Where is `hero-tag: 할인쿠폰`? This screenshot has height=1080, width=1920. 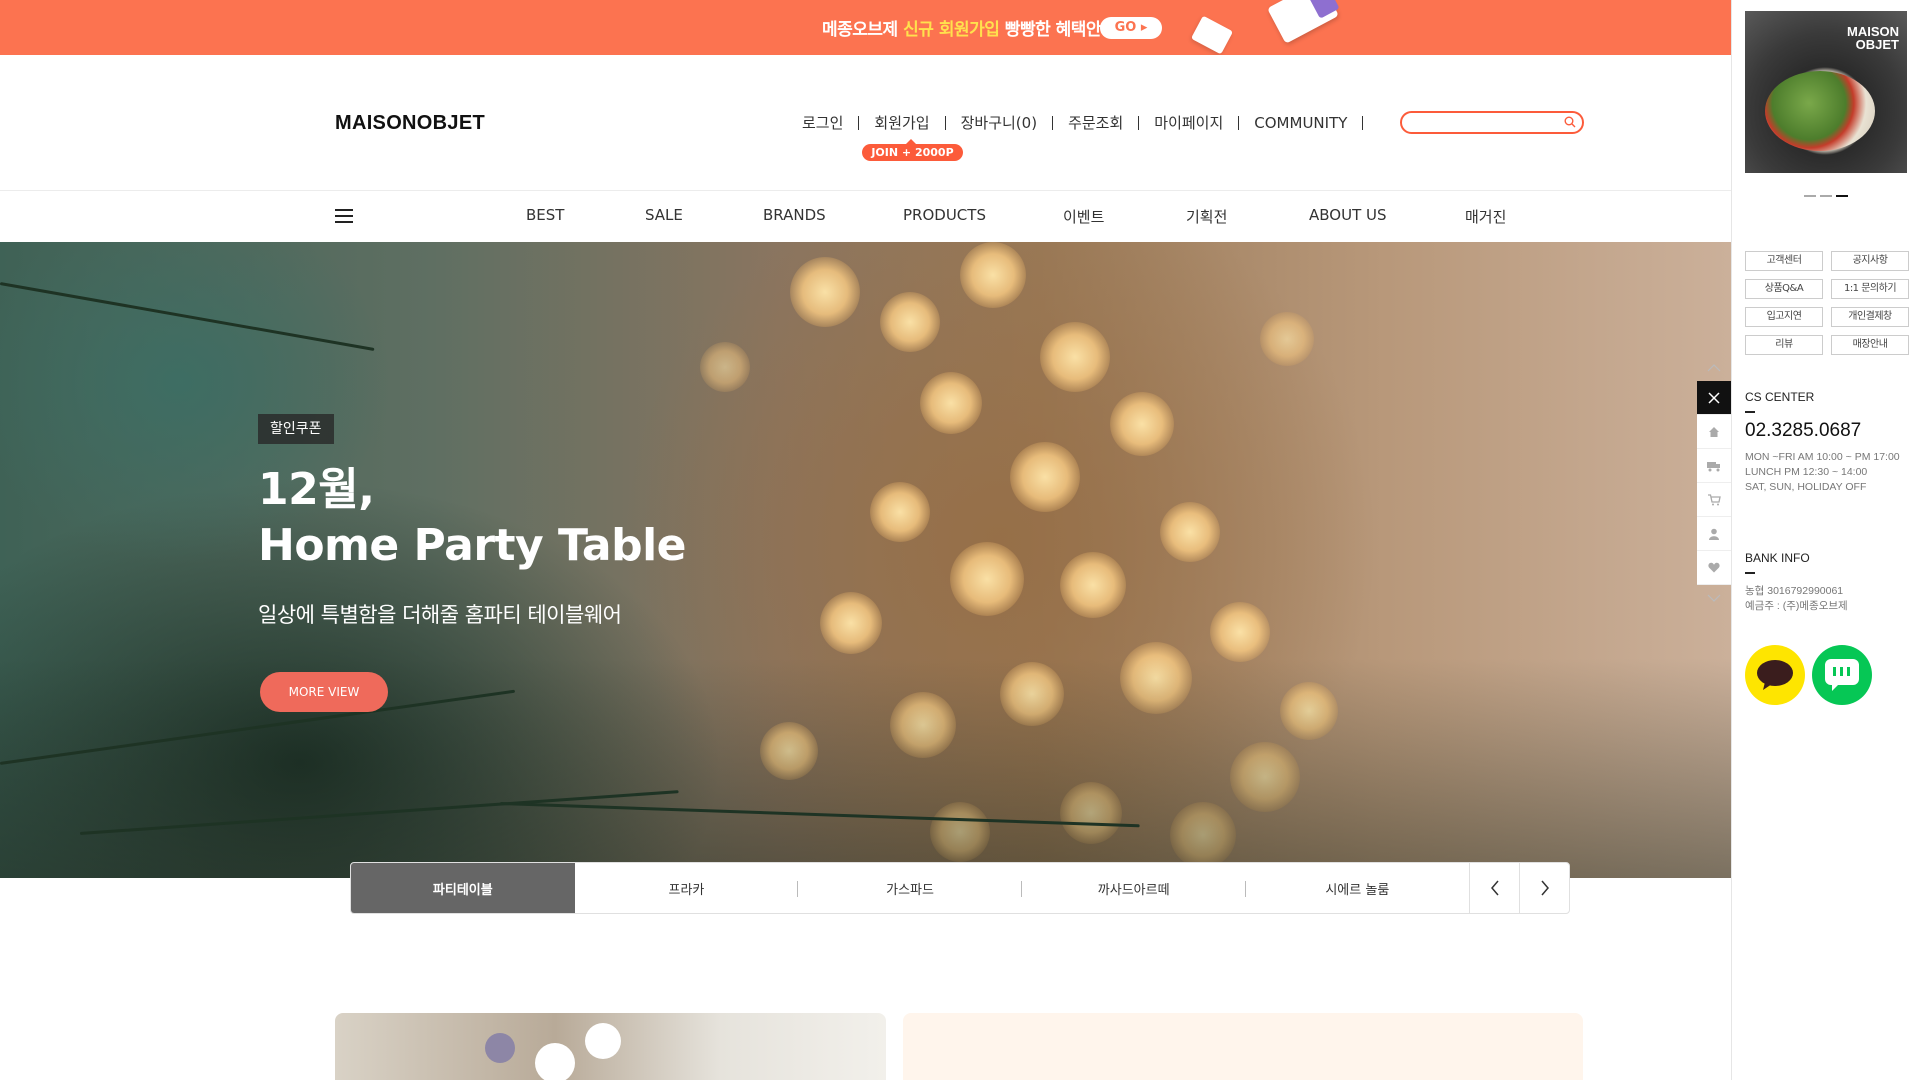 hero-tag: 할인쿠폰 is located at coordinates (296, 429).